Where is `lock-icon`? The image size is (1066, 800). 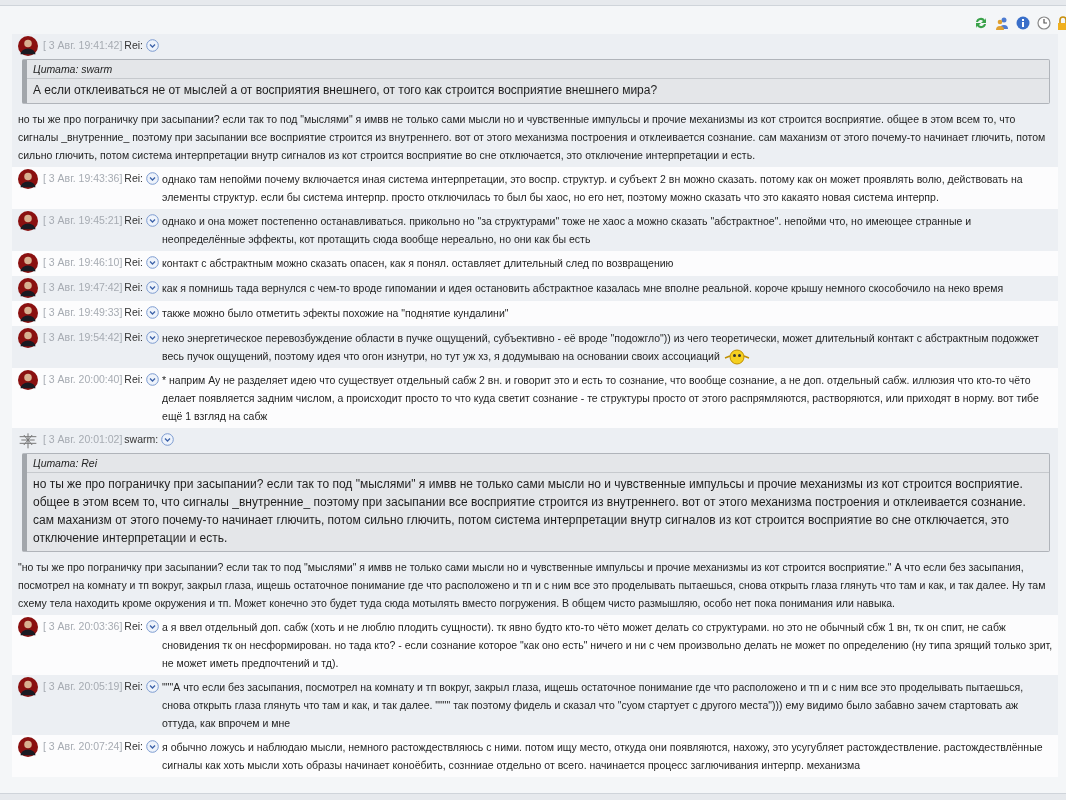
lock-icon is located at coordinates (1062, 23).